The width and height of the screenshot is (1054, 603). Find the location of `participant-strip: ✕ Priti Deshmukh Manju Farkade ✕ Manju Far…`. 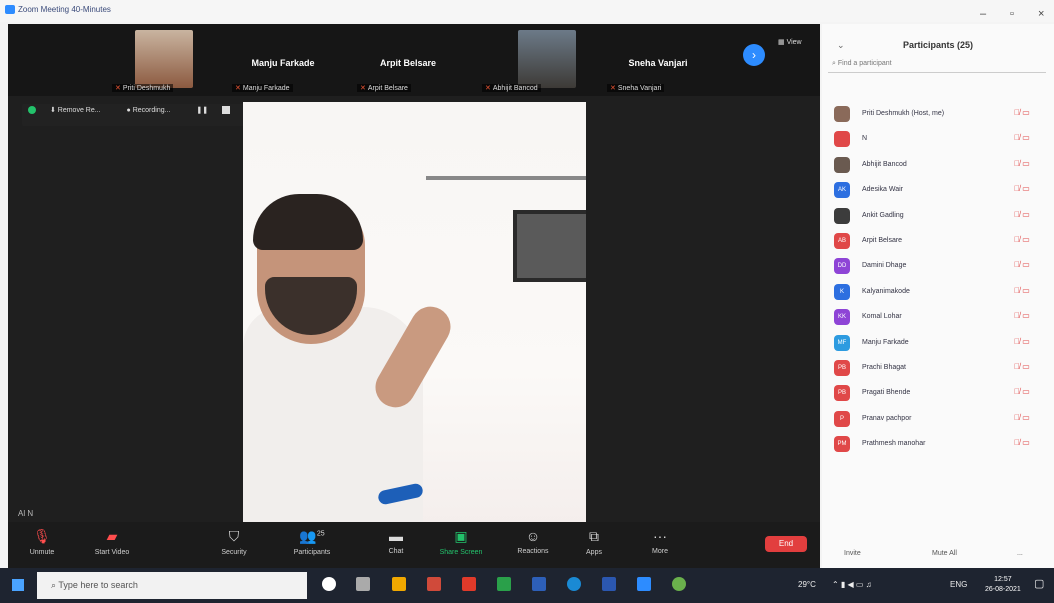

participant-strip: ✕ Priti Deshmukh Manju Farkade ✕ Manju Far… is located at coordinates (414, 60).